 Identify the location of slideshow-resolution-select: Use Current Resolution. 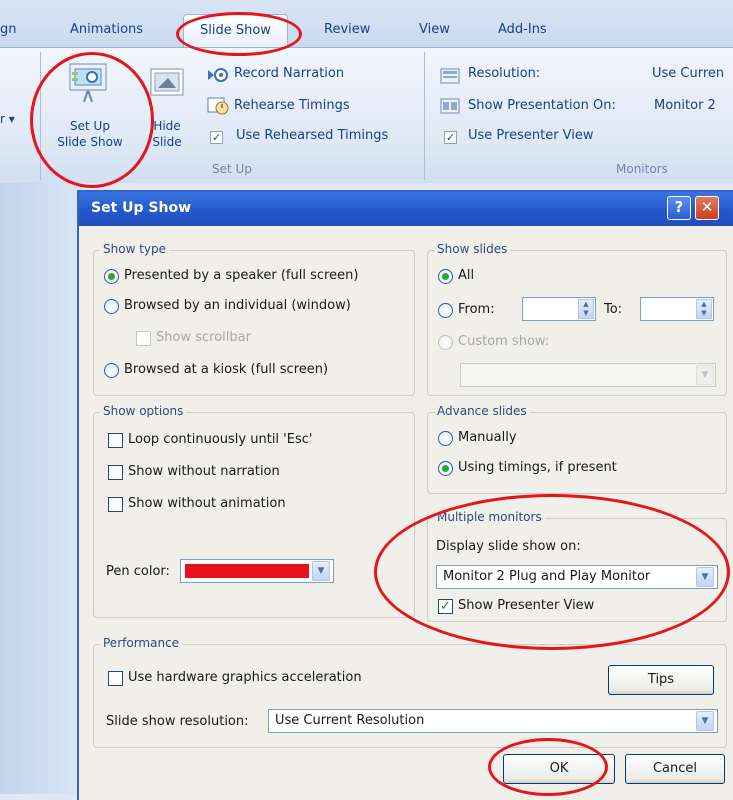
(493, 721).